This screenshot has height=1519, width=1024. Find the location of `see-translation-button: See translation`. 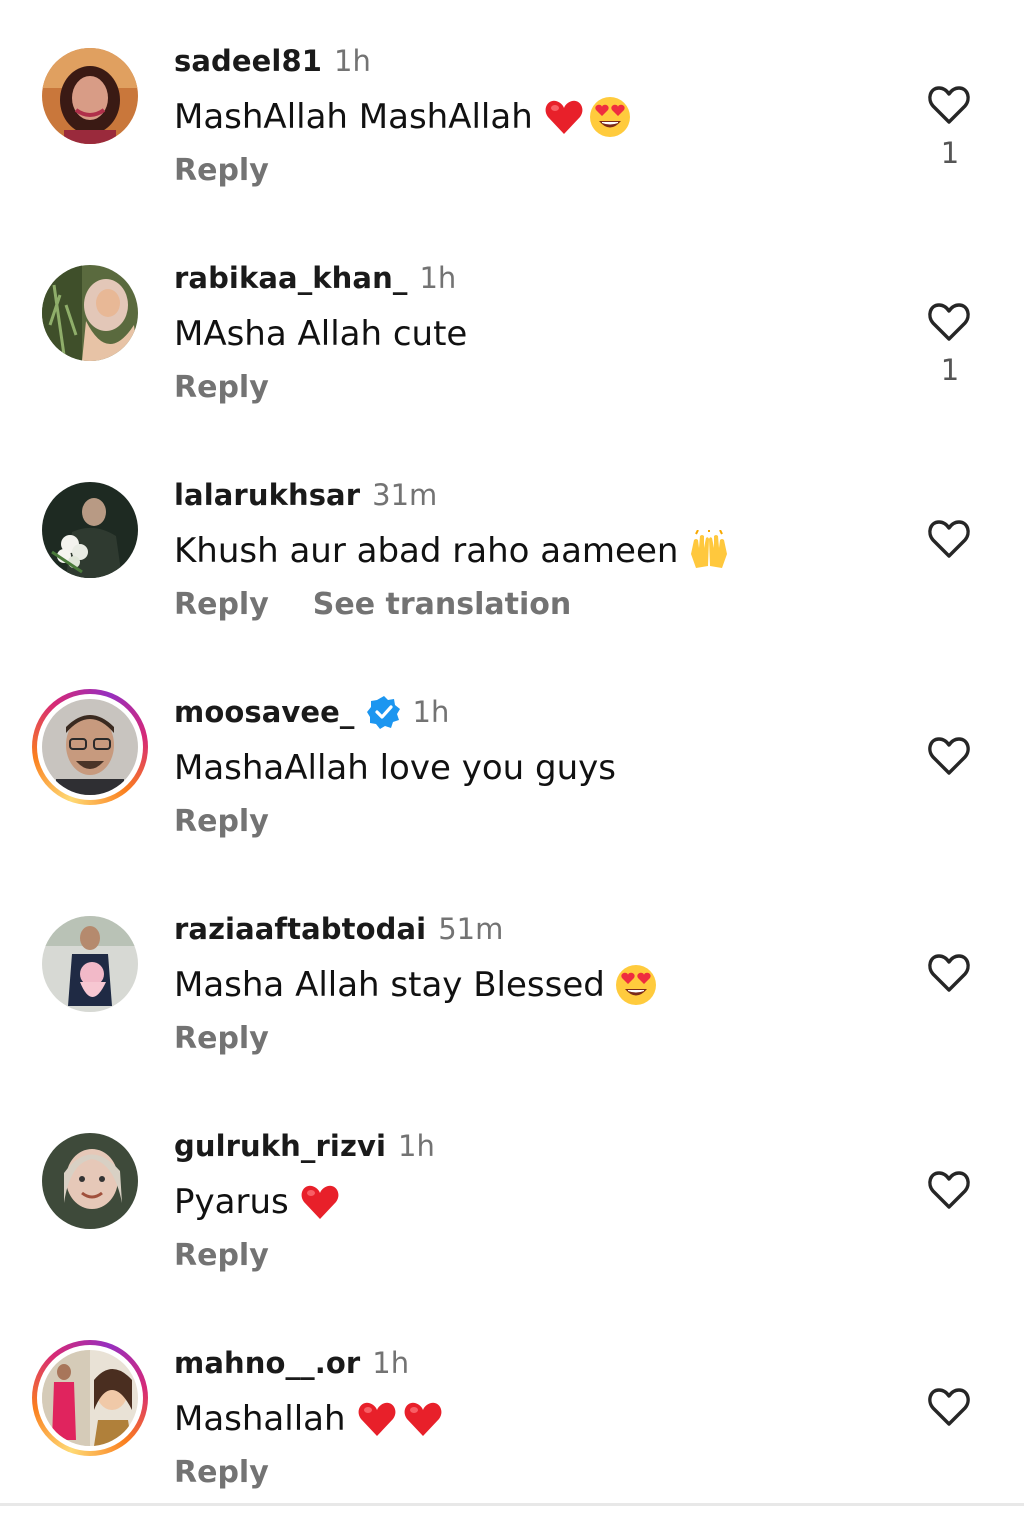

see-translation-button: See translation is located at coordinates (442, 604).